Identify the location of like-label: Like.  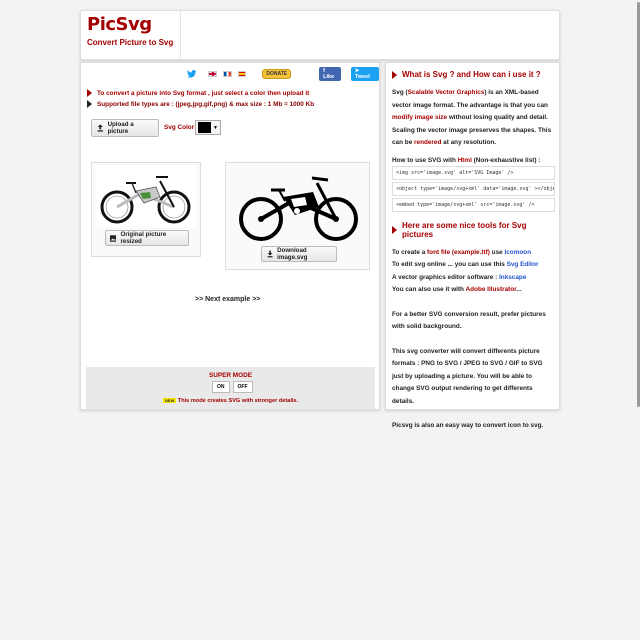
(329, 77).